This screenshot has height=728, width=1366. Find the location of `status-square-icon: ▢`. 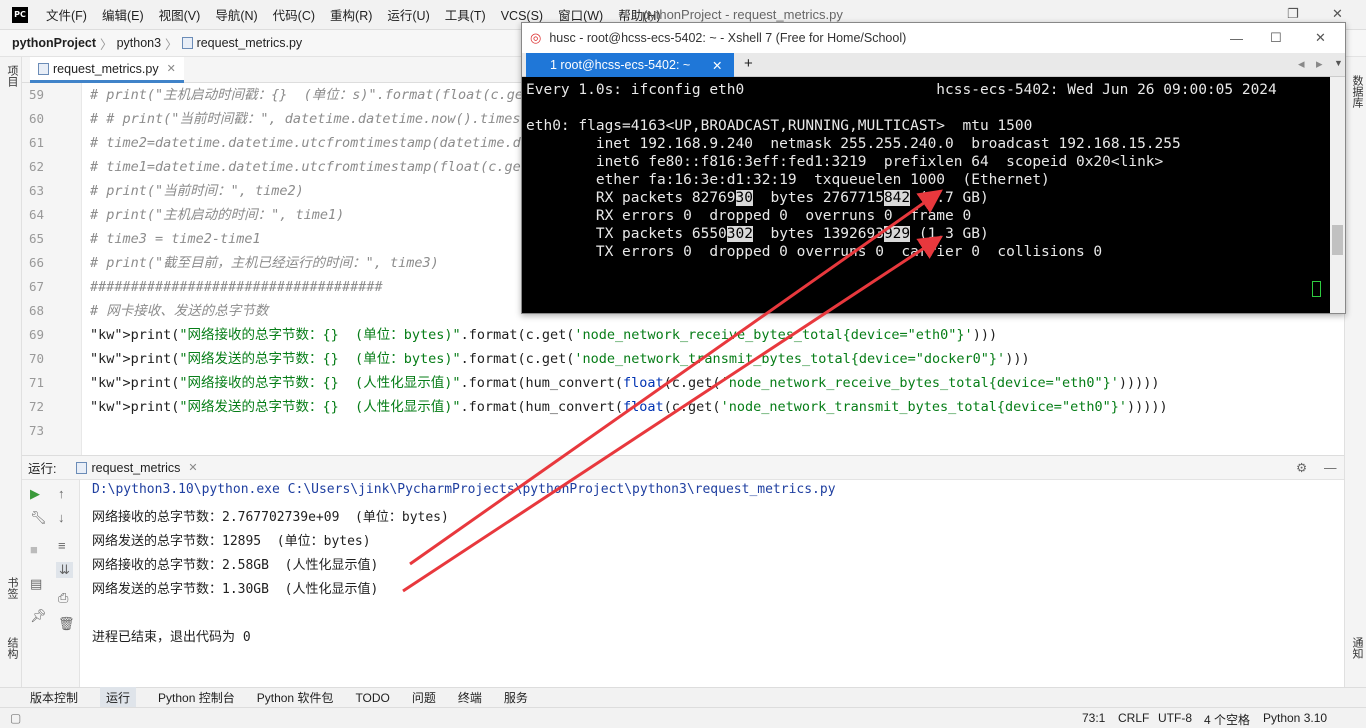

status-square-icon: ▢ is located at coordinates (15, 718).